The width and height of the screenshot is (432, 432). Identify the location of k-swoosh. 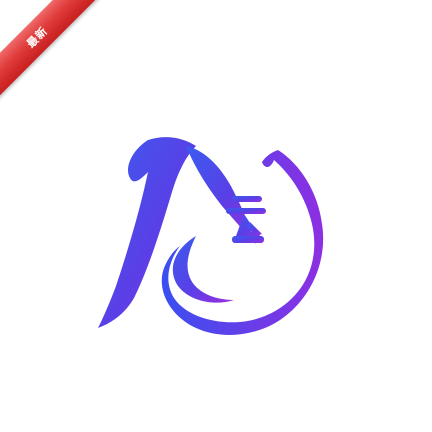
(203, 269).